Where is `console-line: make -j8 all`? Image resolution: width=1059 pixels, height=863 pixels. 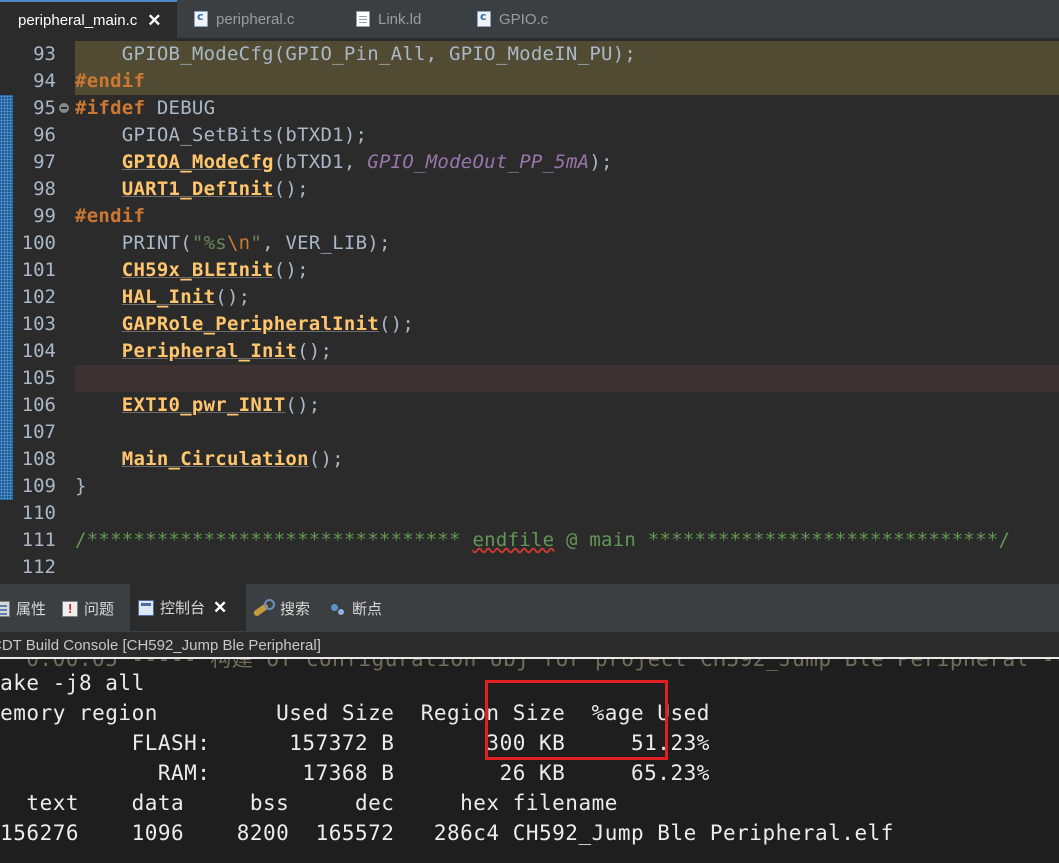
console-line: make -j8 all is located at coordinates (72, 683).